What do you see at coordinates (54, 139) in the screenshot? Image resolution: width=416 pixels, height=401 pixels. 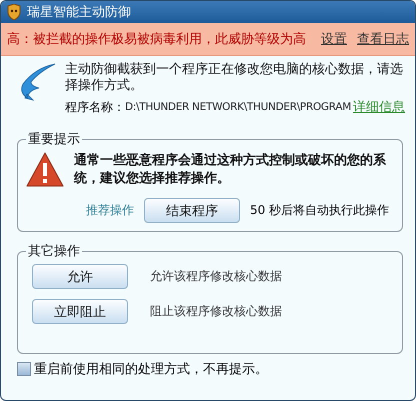 I see `panel-legend: 重要提示` at bounding box center [54, 139].